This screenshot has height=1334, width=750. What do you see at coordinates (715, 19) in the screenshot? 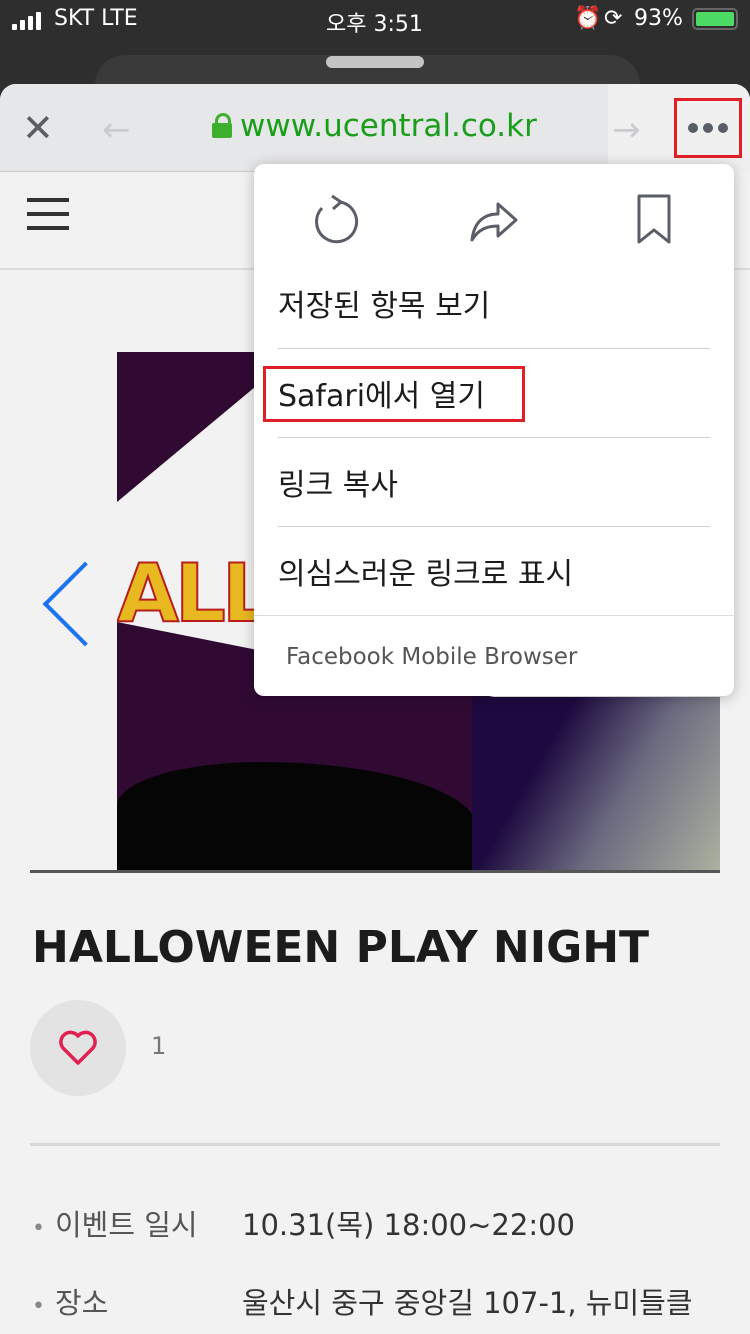
I see `battery-icon` at bounding box center [715, 19].